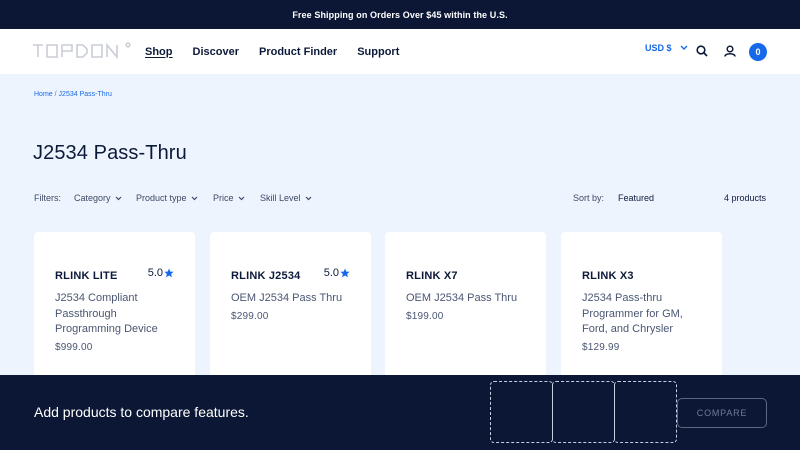 The height and width of the screenshot is (450, 800). What do you see at coordinates (167, 198) in the screenshot?
I see `filter-product-type: Product type` at bounding box center [167, 198].